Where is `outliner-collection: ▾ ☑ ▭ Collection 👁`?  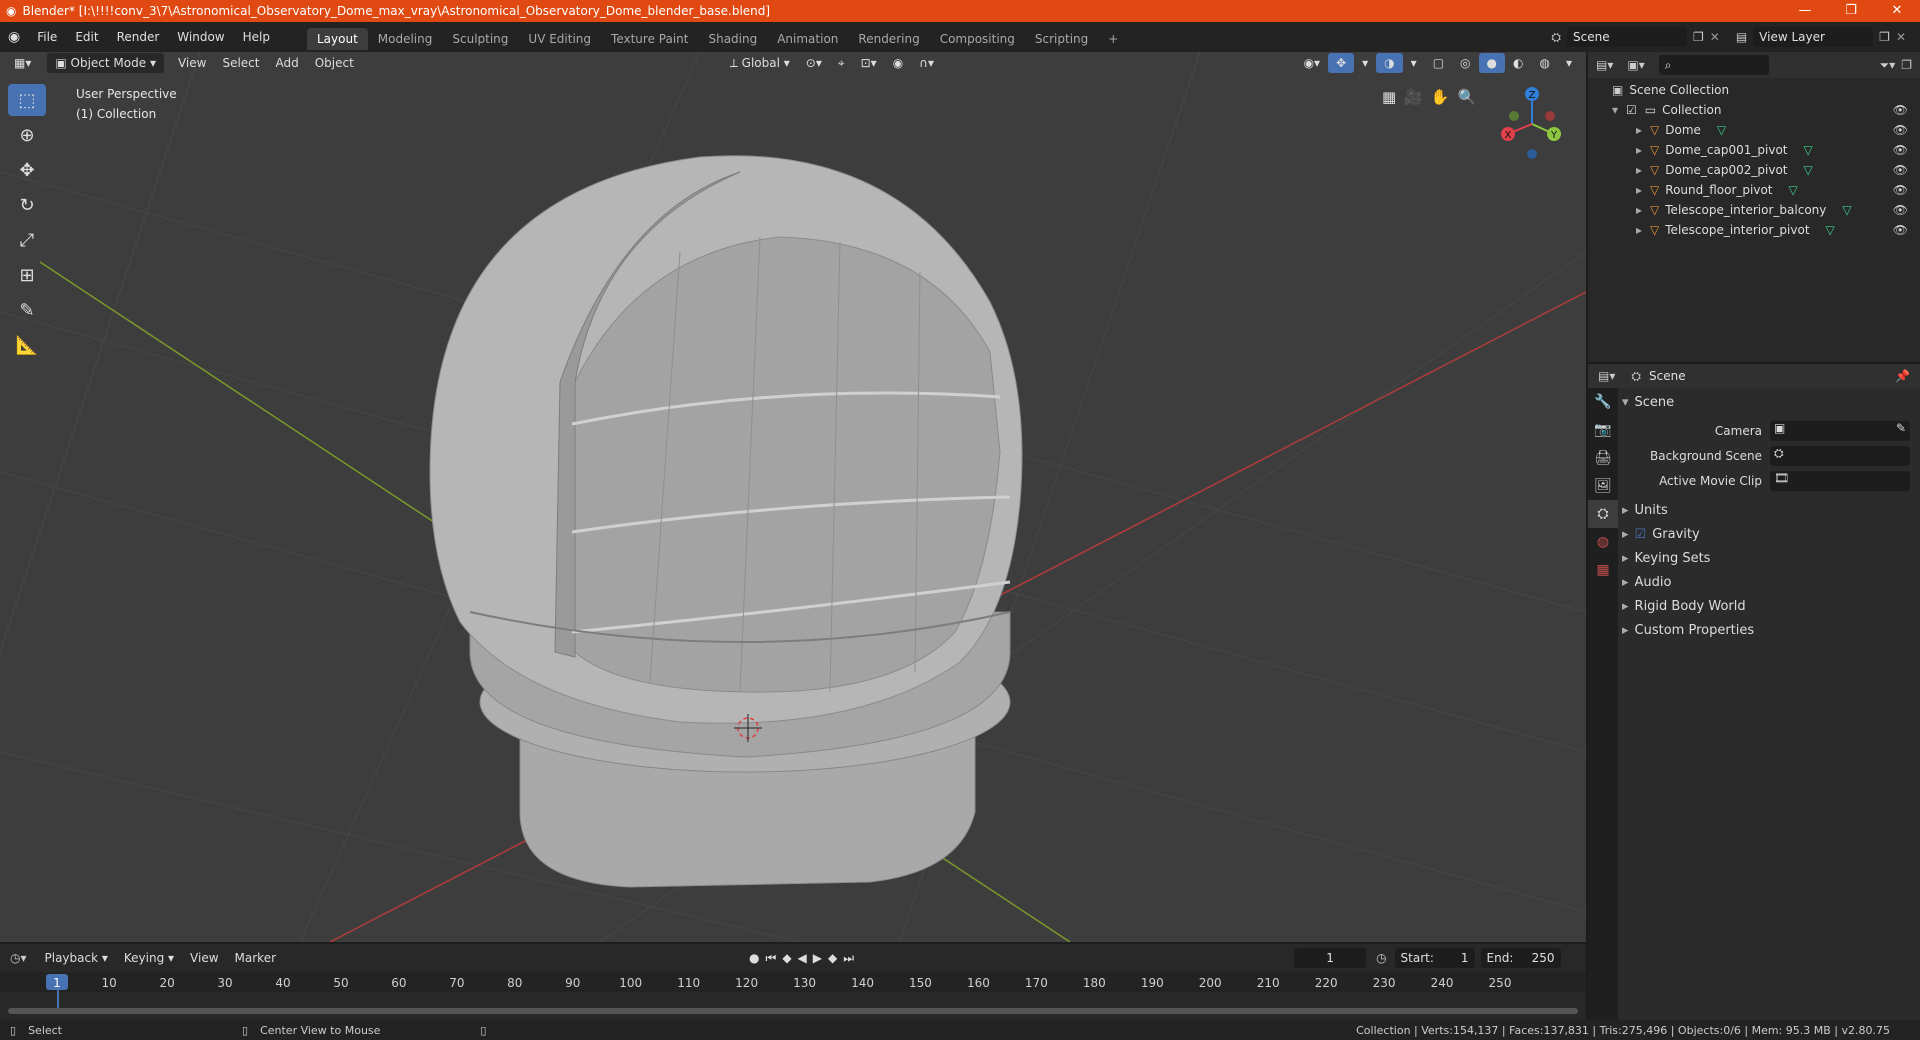 outliner-collection: ▾ ☑ ▭ Collection 👁 is located at coordinates (1754, 110).